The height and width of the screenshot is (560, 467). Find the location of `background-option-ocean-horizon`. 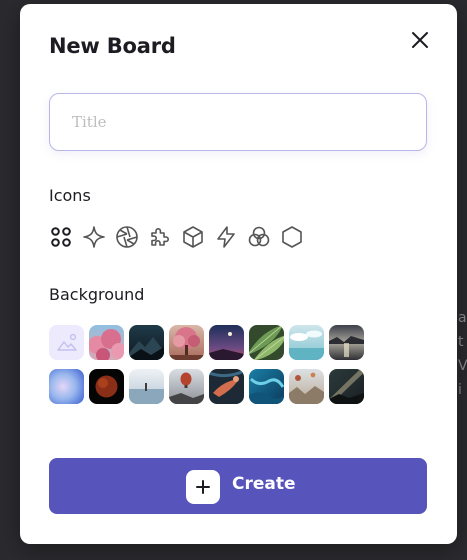

background-option-ocean-horizon is located at coordinates (146, 386).